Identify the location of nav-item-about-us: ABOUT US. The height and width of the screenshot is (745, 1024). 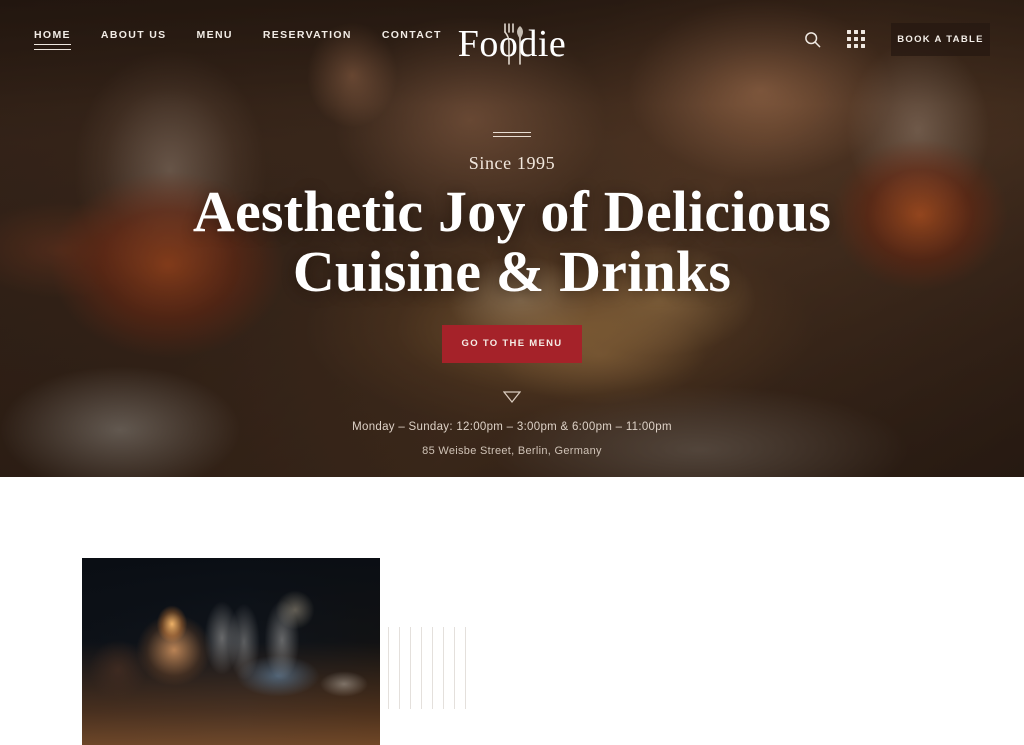
(134, 39).